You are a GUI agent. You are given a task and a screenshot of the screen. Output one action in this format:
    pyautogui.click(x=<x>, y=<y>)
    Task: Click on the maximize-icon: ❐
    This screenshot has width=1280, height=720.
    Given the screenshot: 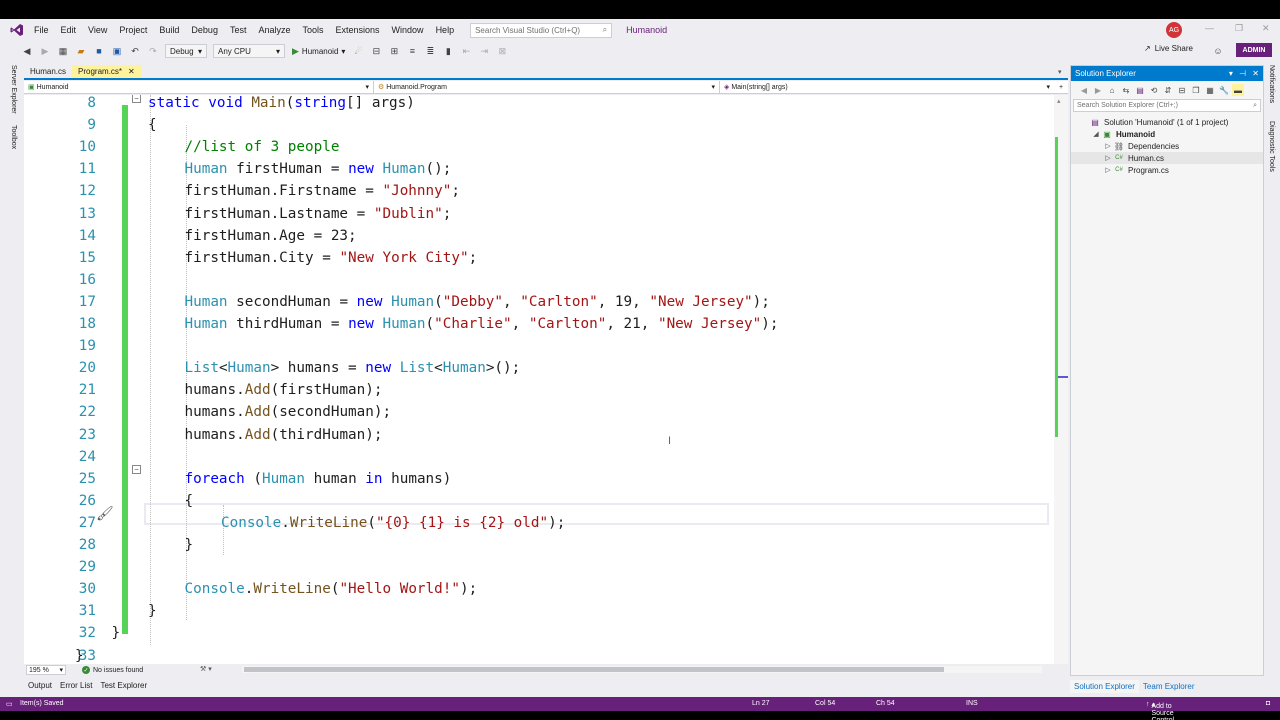 What is the action you would take?
    pyautogui.click(x=1239, y=28)
    